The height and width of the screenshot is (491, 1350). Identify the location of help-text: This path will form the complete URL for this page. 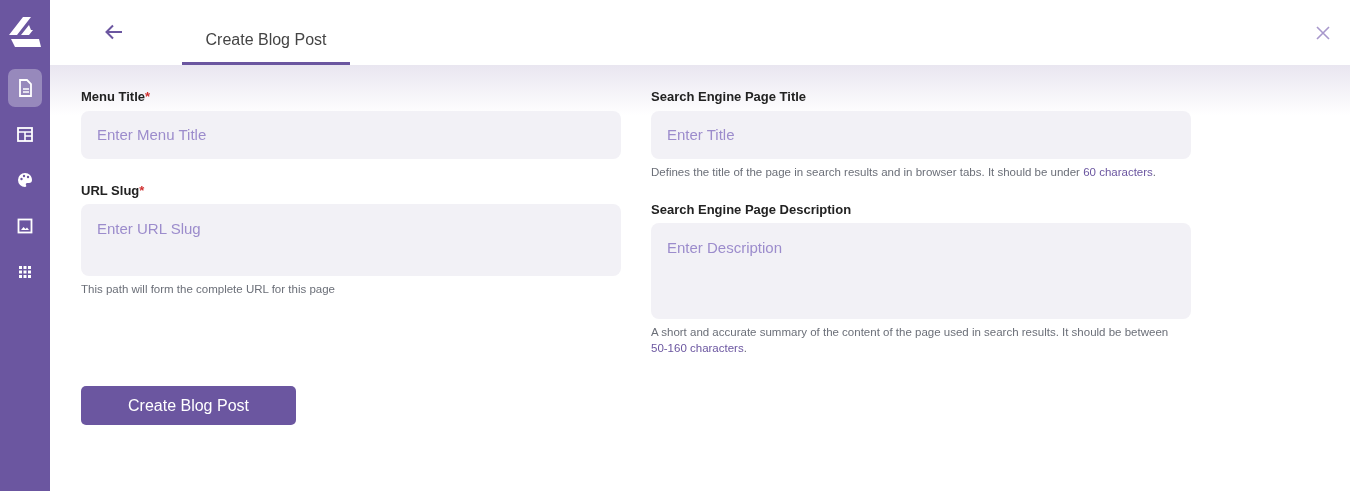
(208, 289).